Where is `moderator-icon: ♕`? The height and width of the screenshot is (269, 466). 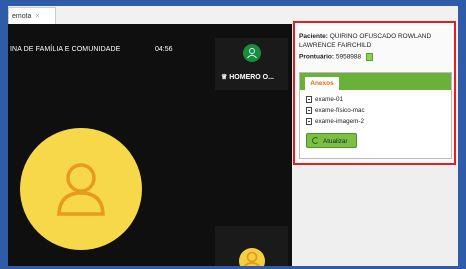 moderator-icon: ♕ is located at coordinates (224, 77).